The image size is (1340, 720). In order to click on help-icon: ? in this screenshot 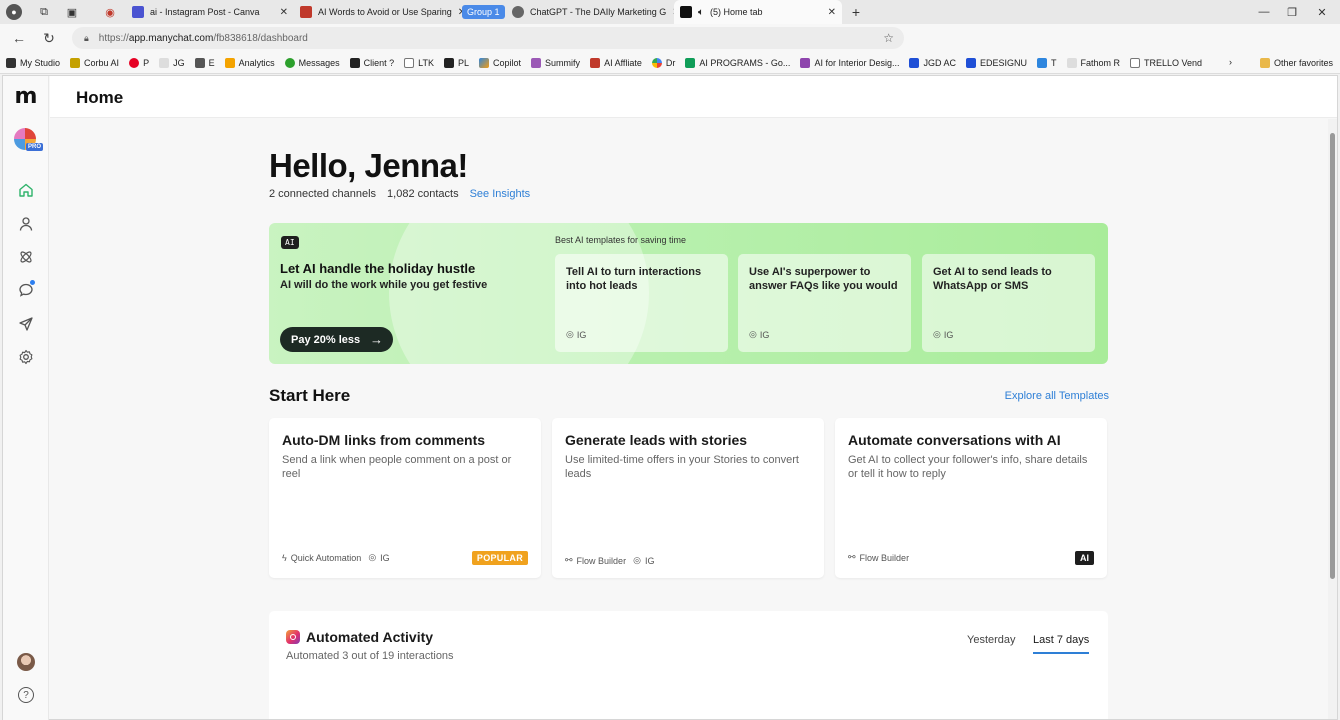, I will do `click(26, 695)`.